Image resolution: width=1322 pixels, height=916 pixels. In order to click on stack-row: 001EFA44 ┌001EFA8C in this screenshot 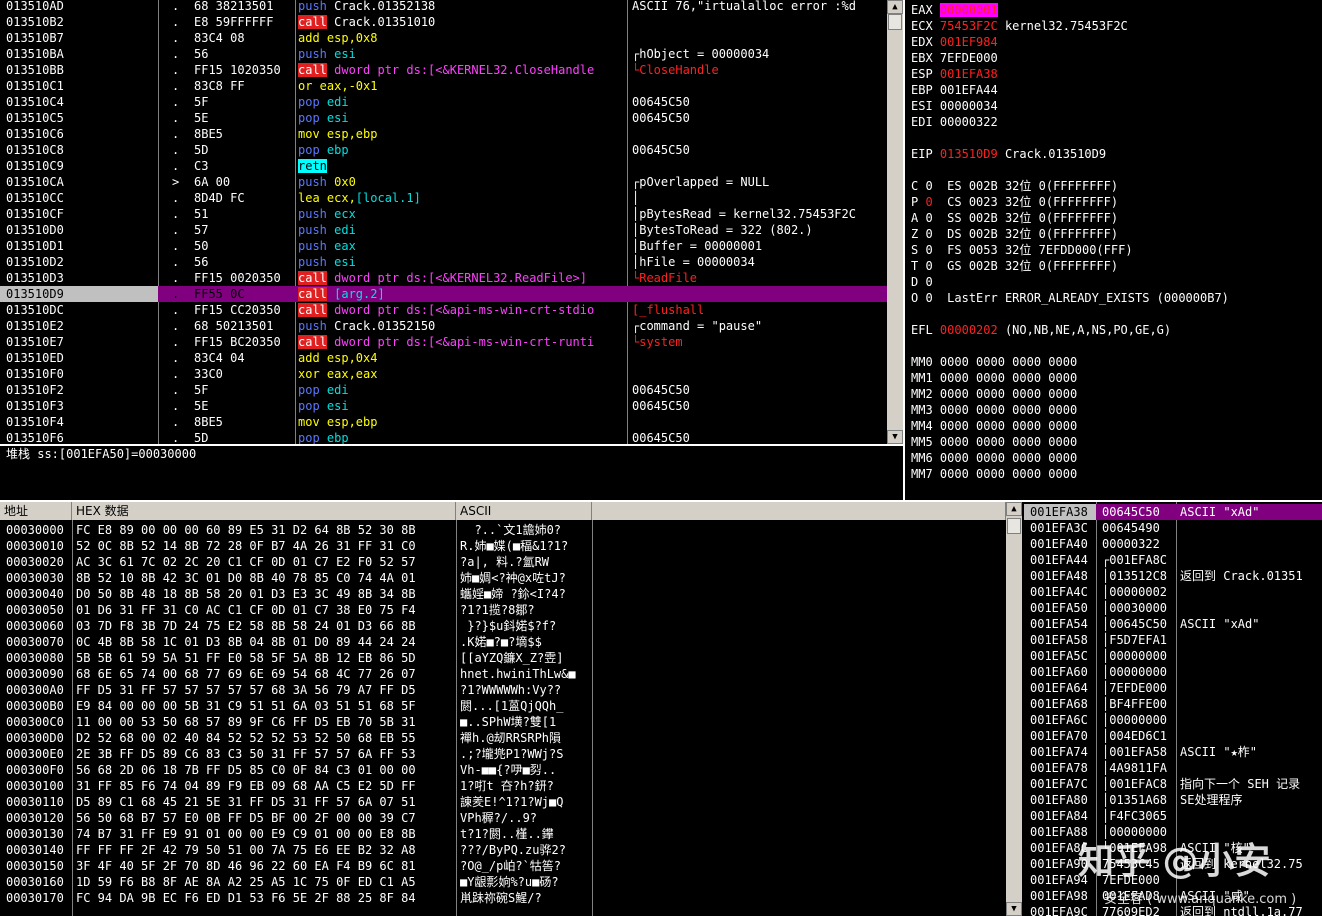, I will do `click(1173, 560)`.